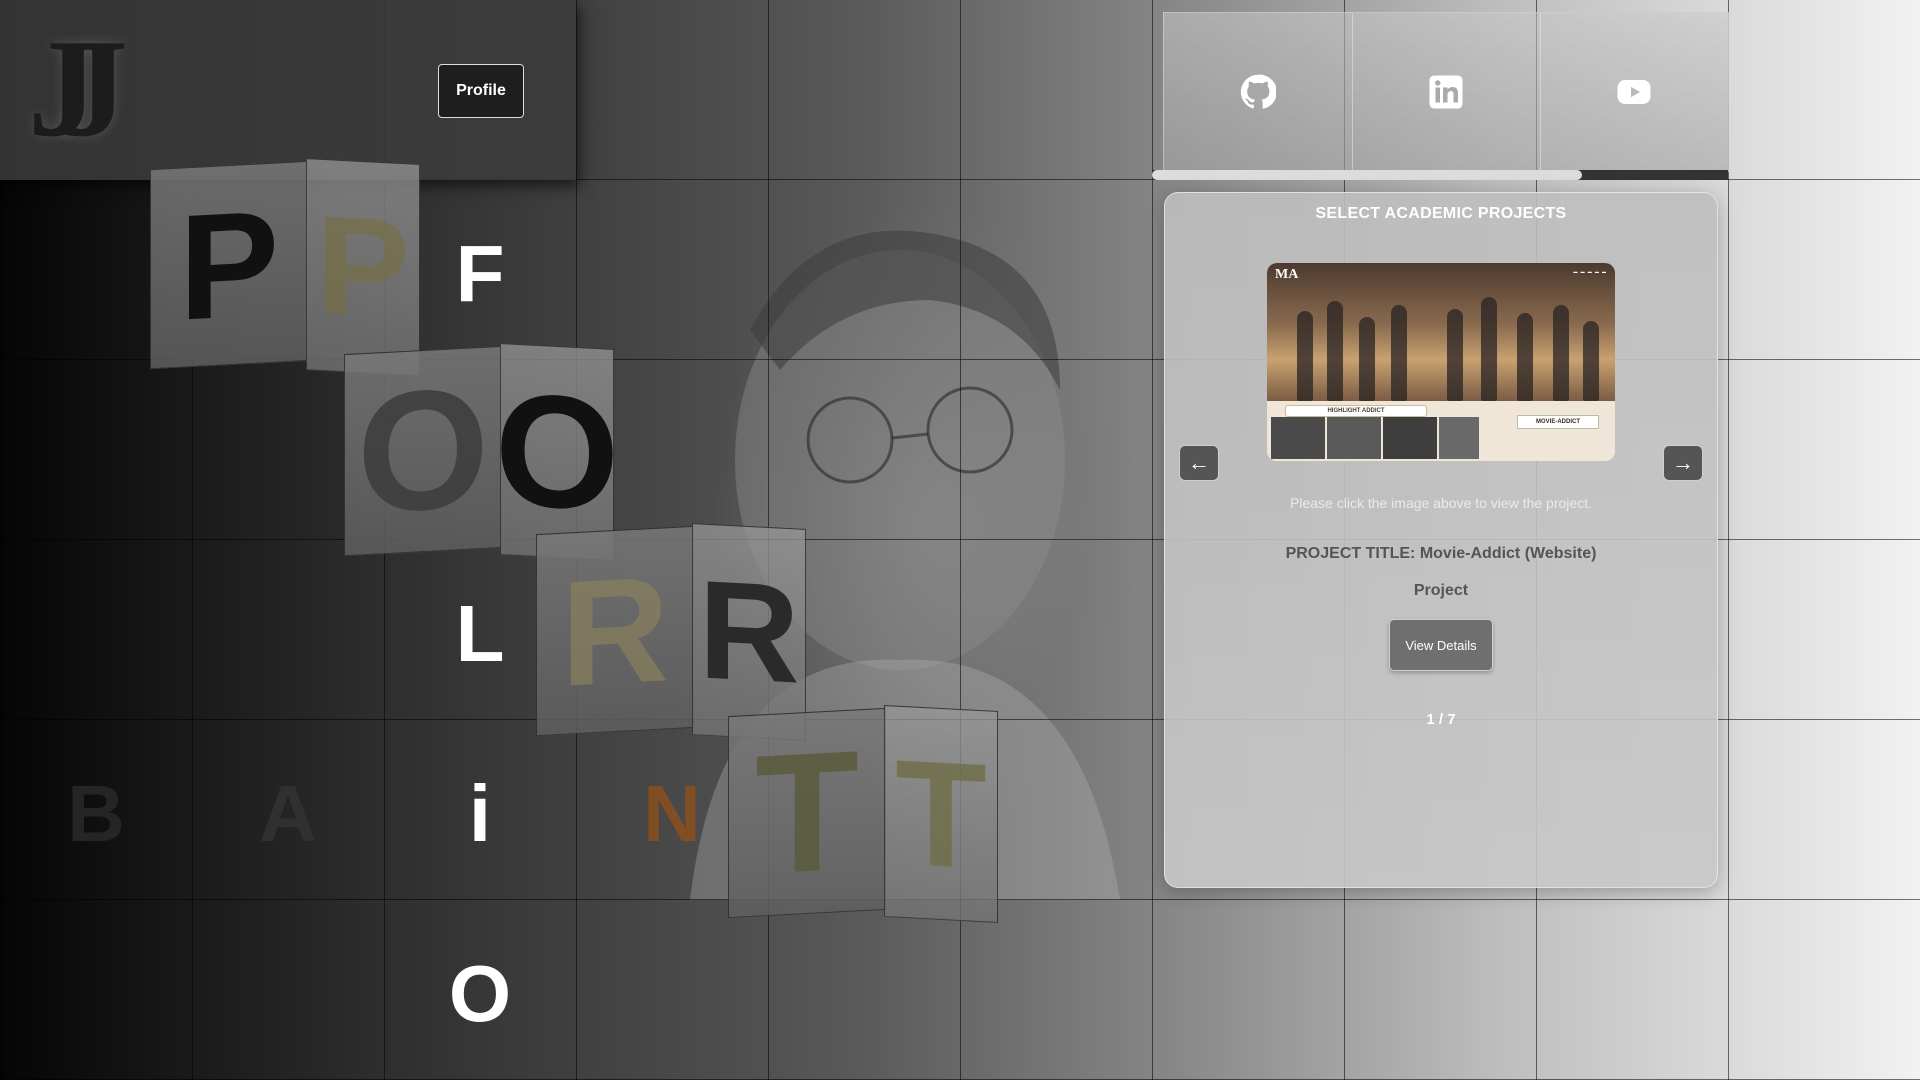 The height and width of the screenshot is (1080, 1920). What do you see at coordinates (363, 267) in the screenshot?
I see `cube-p-side: P` at bounding box center [363, 267].